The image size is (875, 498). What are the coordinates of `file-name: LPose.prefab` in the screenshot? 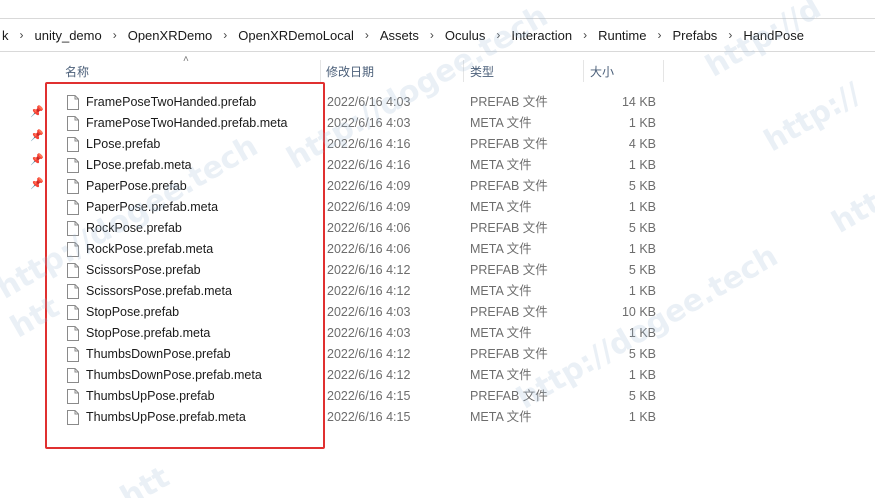 It's located at (123, 144).